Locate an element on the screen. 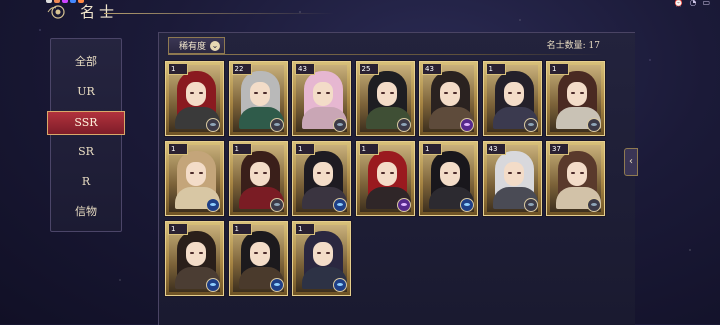 The width and height of the screenshot is (720, 325). wifi-icon: ◔ is located at coordinates (693, 3).